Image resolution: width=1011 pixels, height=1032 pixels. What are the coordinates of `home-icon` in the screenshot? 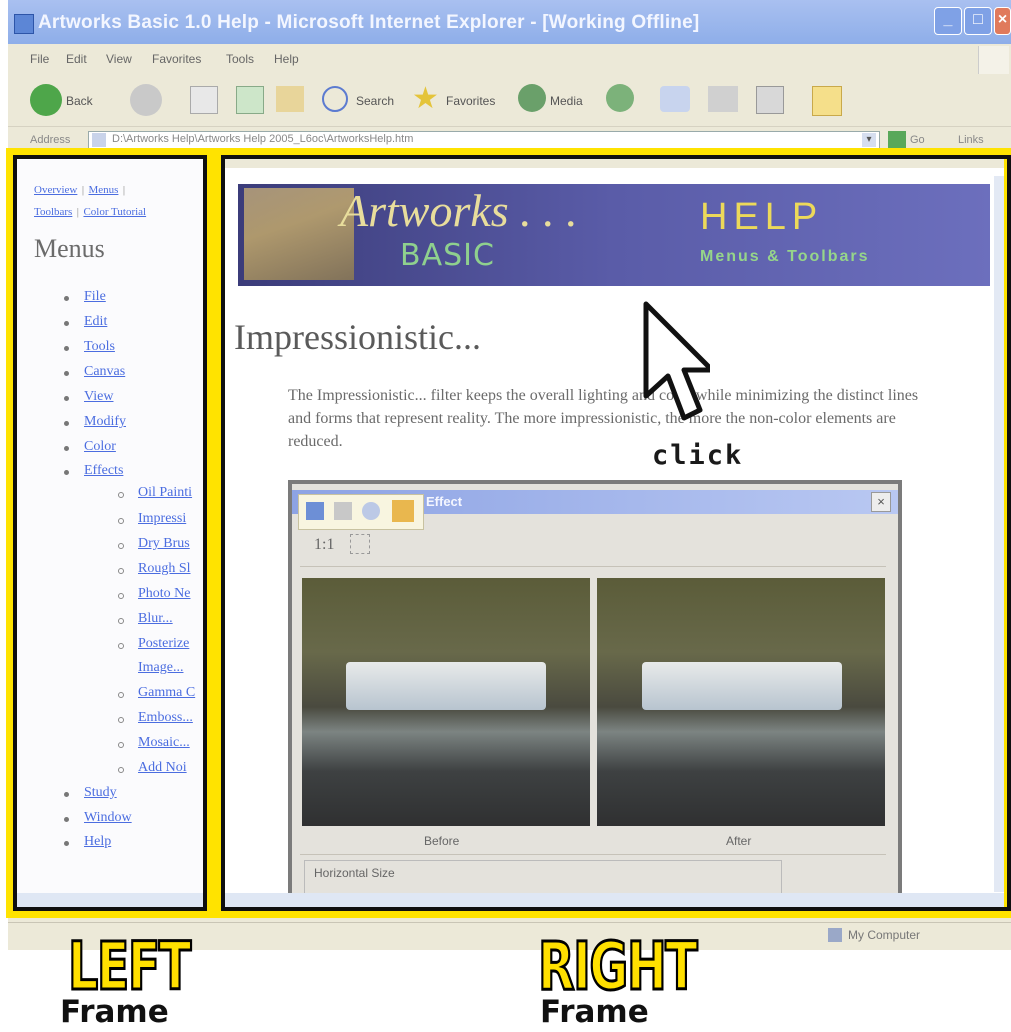 It's located at (290, 99).